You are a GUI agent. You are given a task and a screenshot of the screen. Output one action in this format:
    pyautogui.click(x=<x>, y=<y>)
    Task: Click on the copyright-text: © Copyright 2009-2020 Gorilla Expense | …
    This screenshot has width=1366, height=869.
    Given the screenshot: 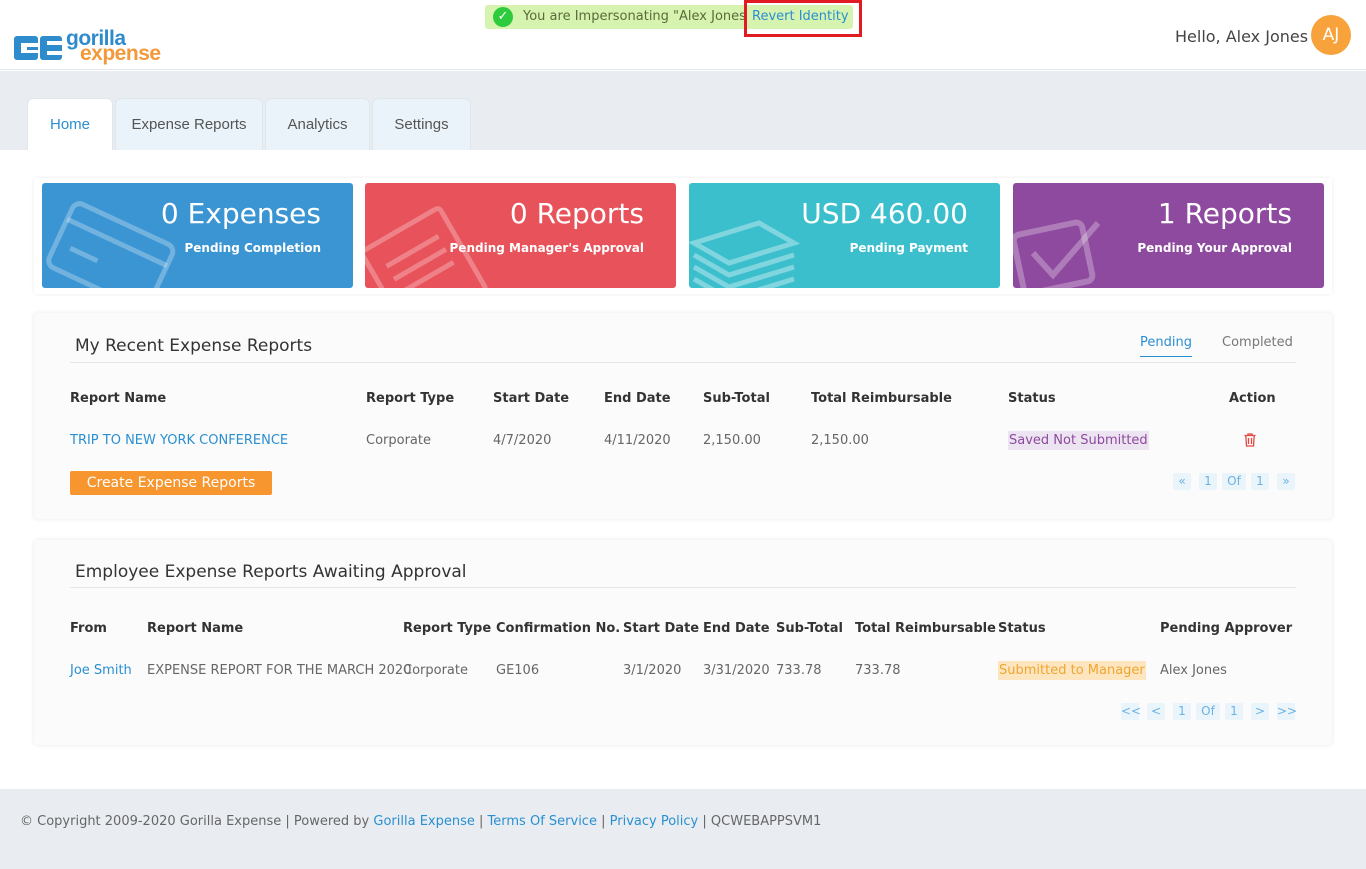 What is the action you would take?
    pyautogui.click(x=195, y=821)
    